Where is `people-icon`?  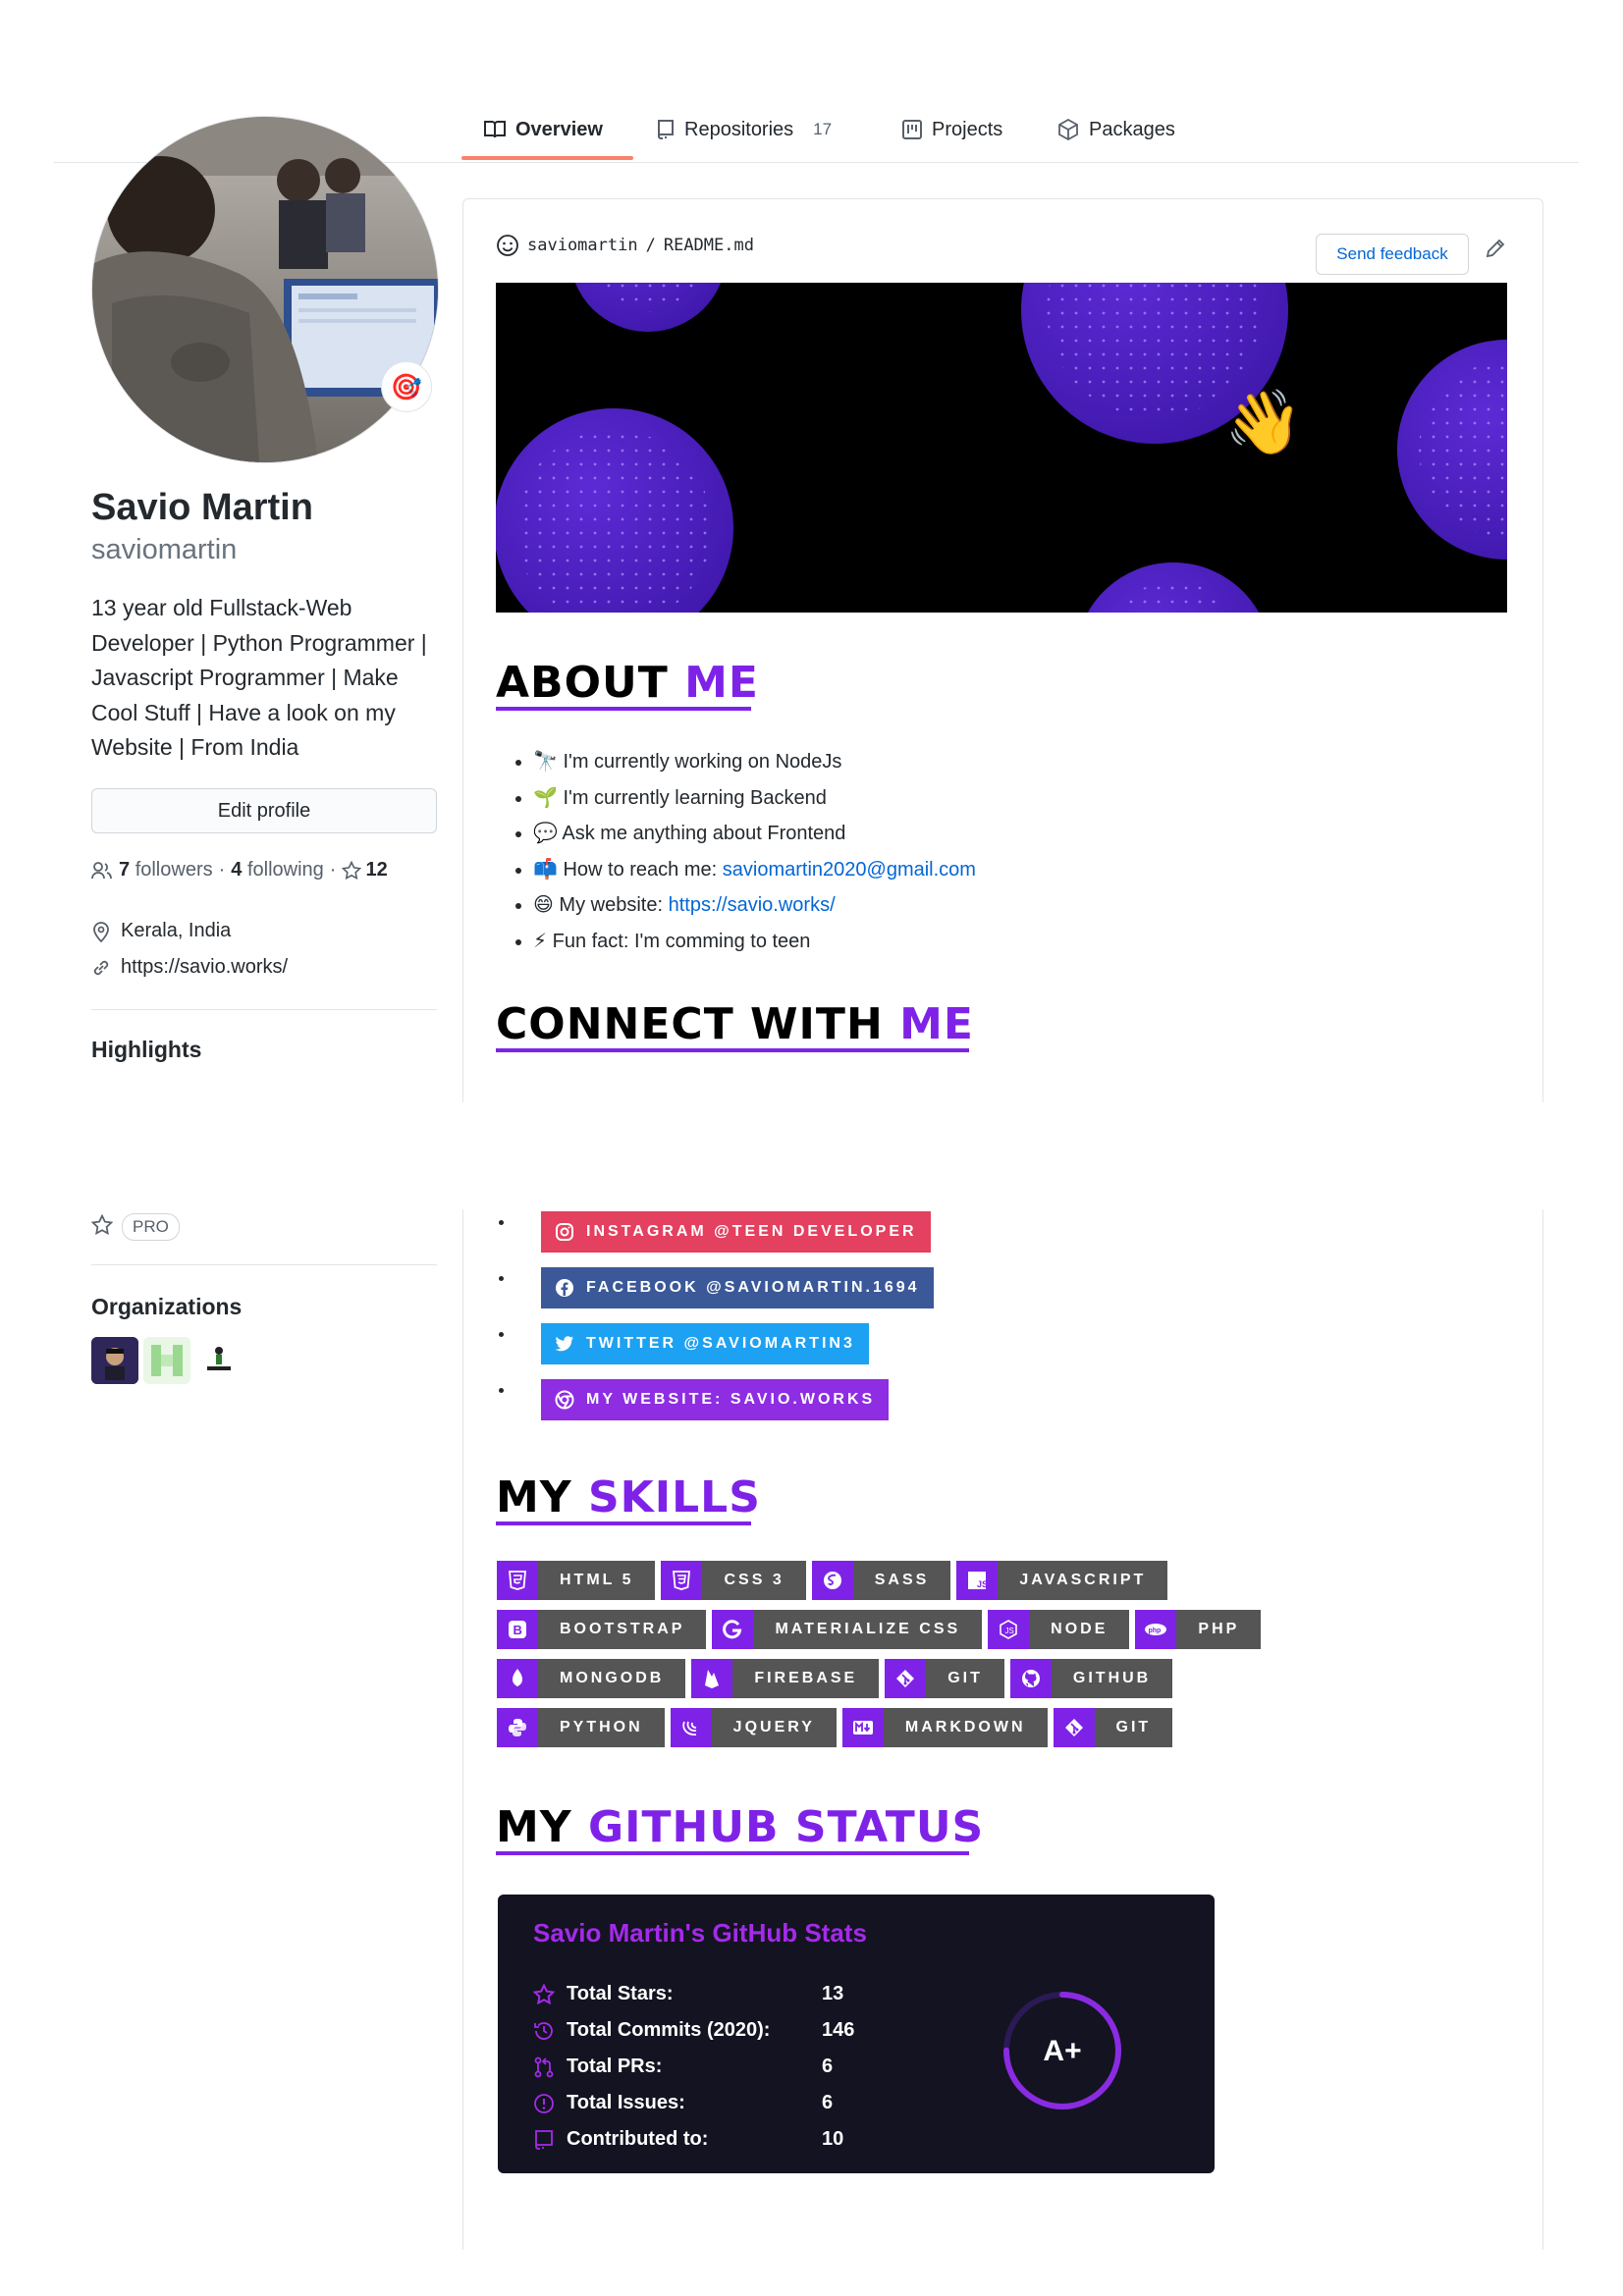
people-icon is located at coordinates (102, 870).